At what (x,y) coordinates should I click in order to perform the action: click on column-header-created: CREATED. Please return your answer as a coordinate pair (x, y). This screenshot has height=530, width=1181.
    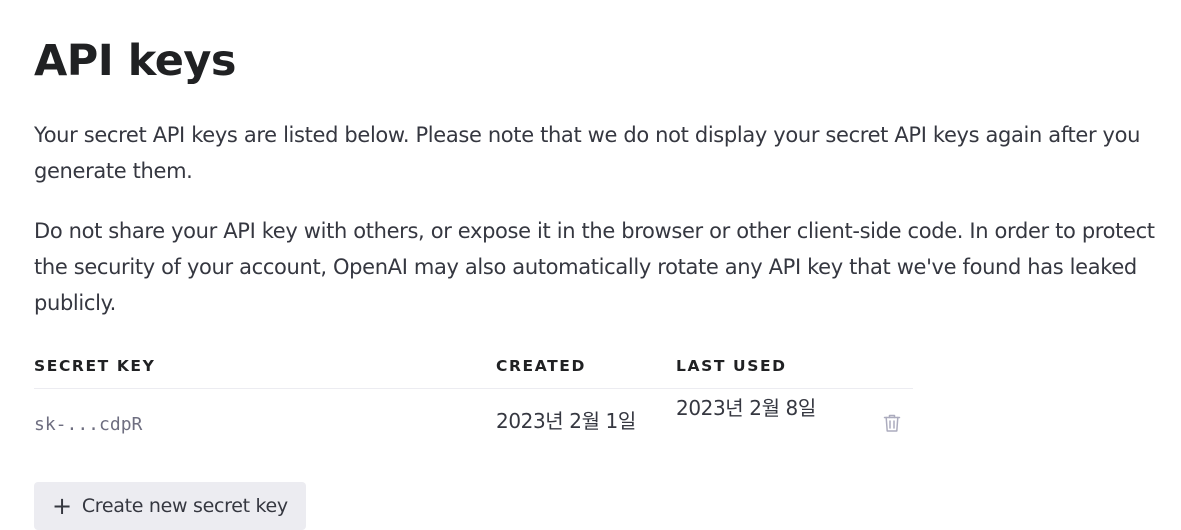
    Looking at the image, I should click on (541, 366).